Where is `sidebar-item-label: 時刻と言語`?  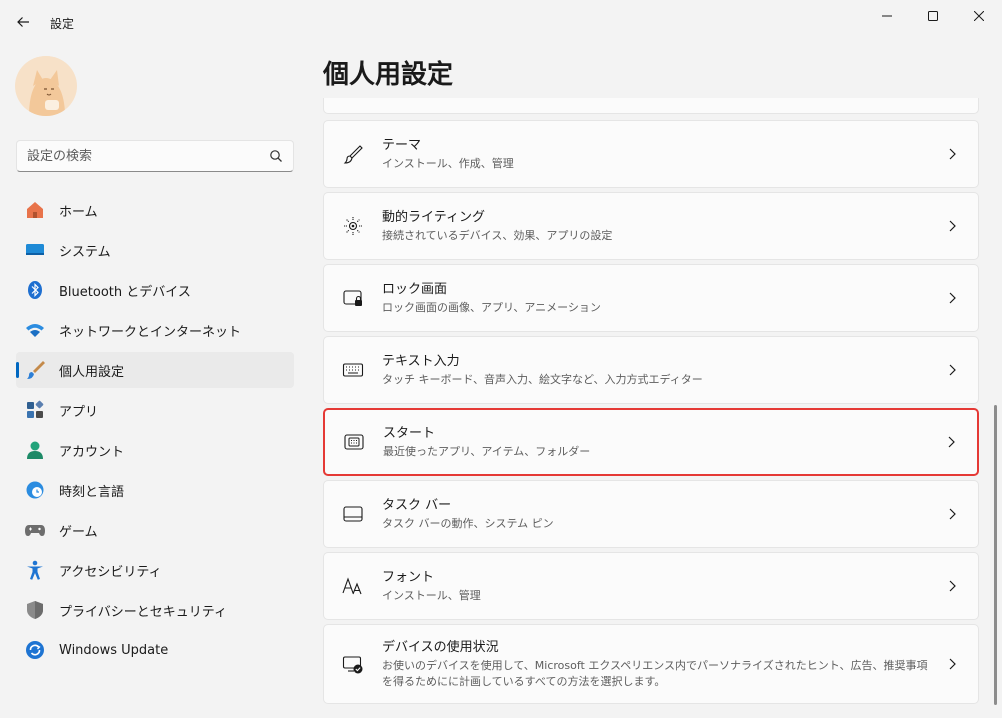 sidebar-item-label: 時刻と言語 is located at coordinates (92, 492).